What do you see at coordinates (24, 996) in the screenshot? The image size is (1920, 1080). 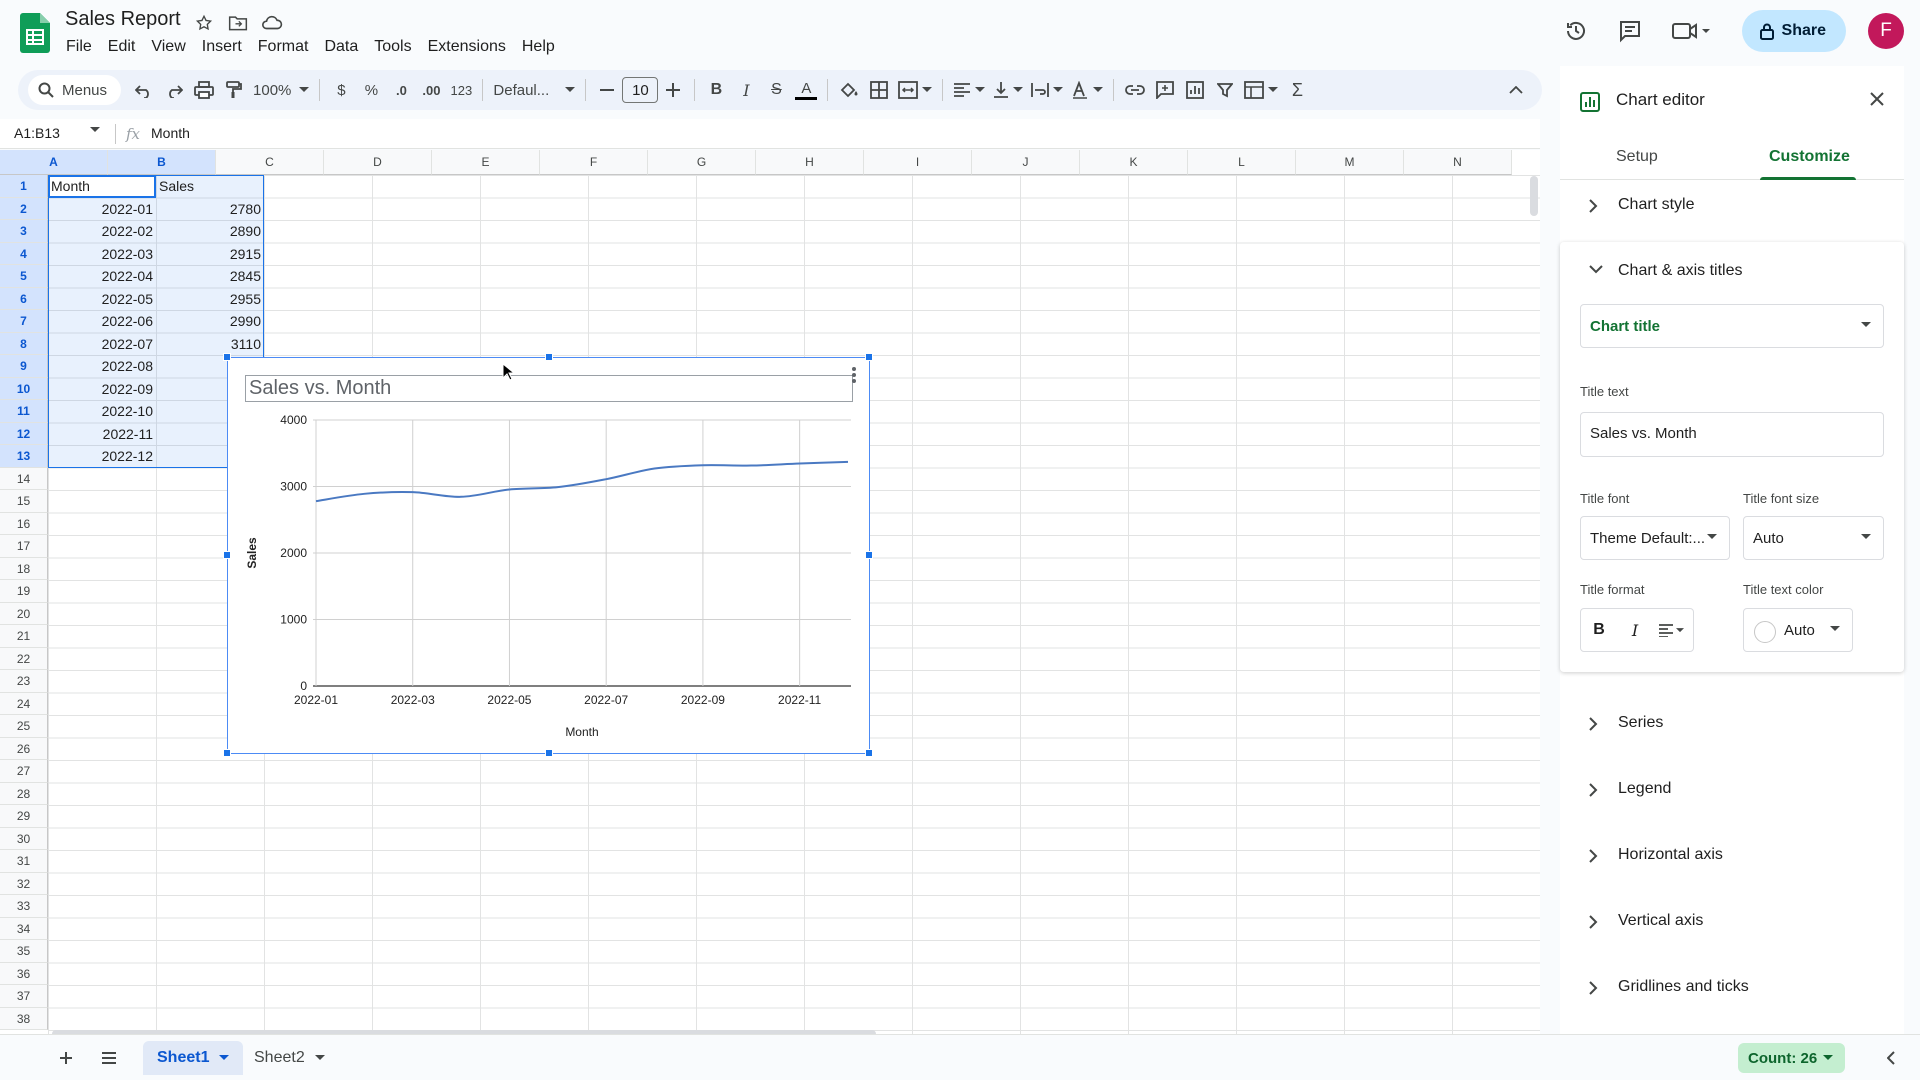 I see `row-header-37: 37` at bounding box center [24, 996].